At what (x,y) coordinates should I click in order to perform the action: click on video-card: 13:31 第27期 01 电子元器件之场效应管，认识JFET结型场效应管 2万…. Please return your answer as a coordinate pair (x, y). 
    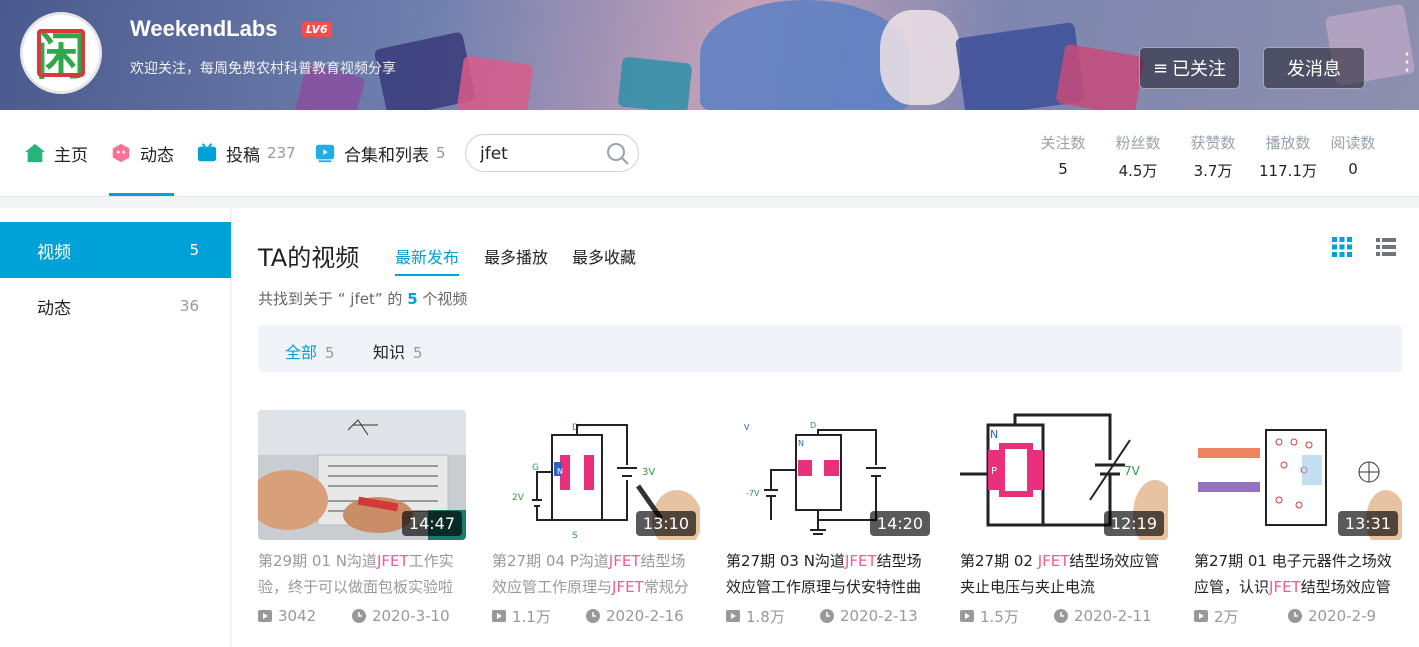
    Looking at the image, I should click on (1298, 518).